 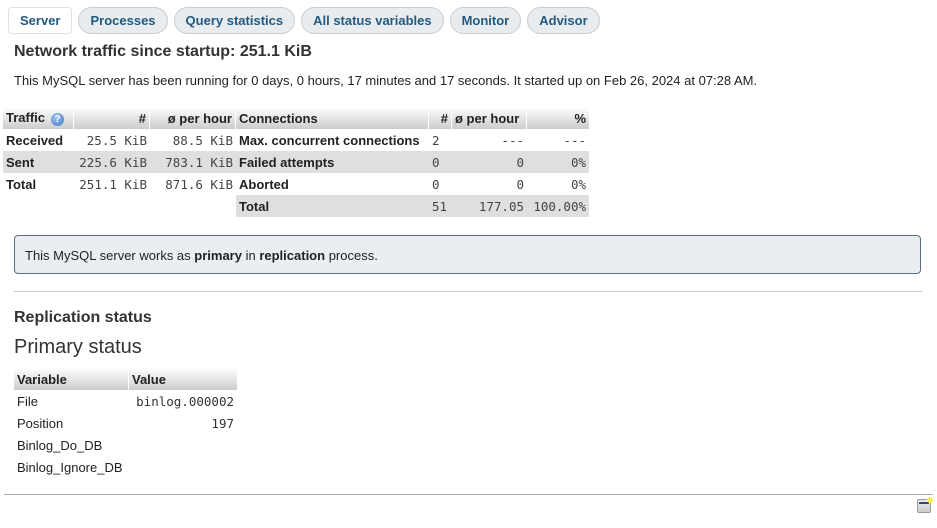 What do you see at coordinates (112, 118) in the screenshot?
I see `header-traffic-count: #` at bounding box center [112, 118].